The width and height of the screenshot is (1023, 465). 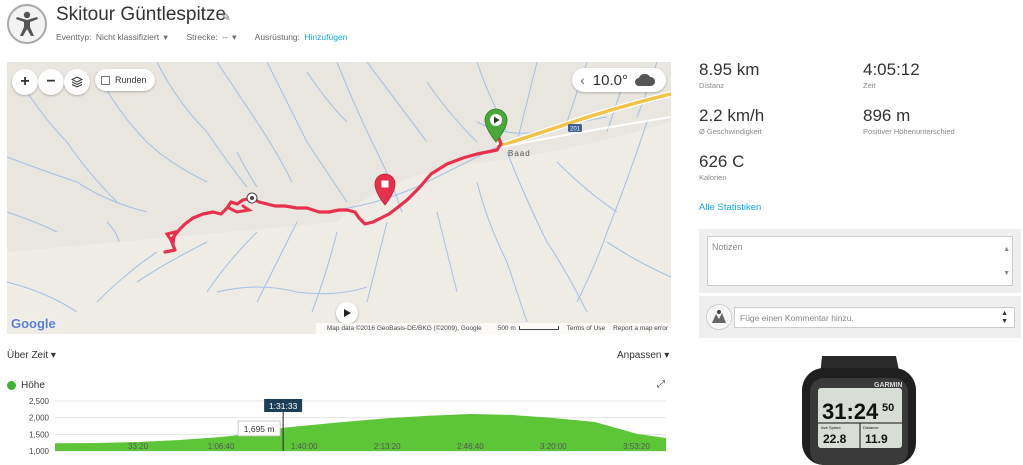 What do you see at coordinates (575, 130) in the screenshot?
I see `road-number-label: 201` at bounding box center [575, 130].